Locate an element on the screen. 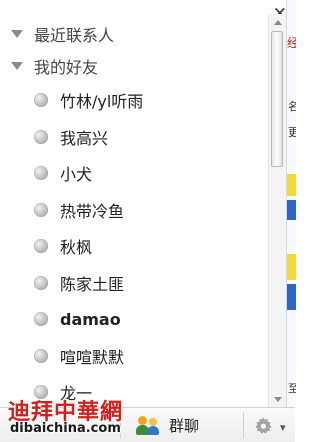 The image size is (320, 442). contact-item: damao is located at coordinates (134, 319).